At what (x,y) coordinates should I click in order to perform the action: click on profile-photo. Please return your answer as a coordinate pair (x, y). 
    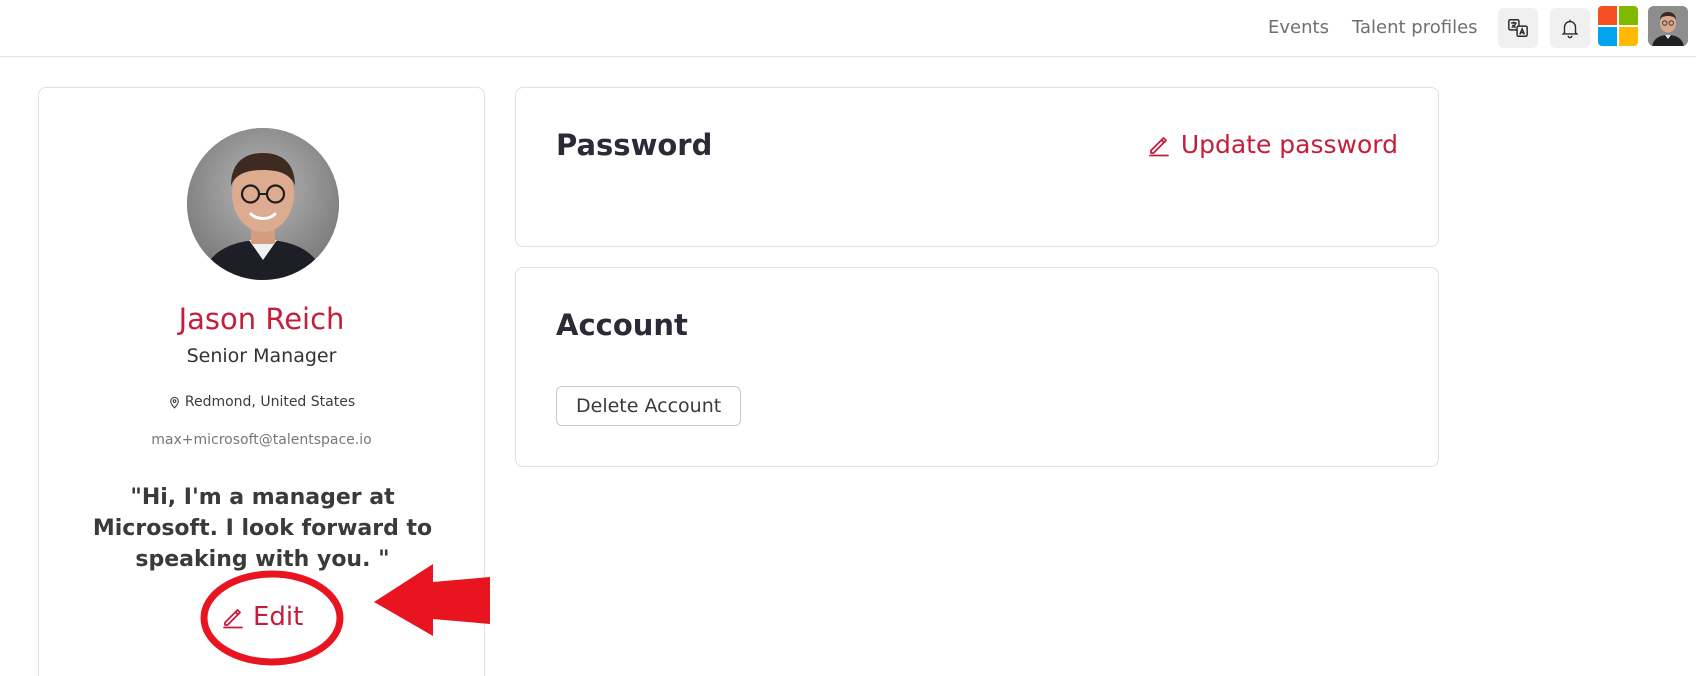
    Looking at the image, I should click on (263, 204).